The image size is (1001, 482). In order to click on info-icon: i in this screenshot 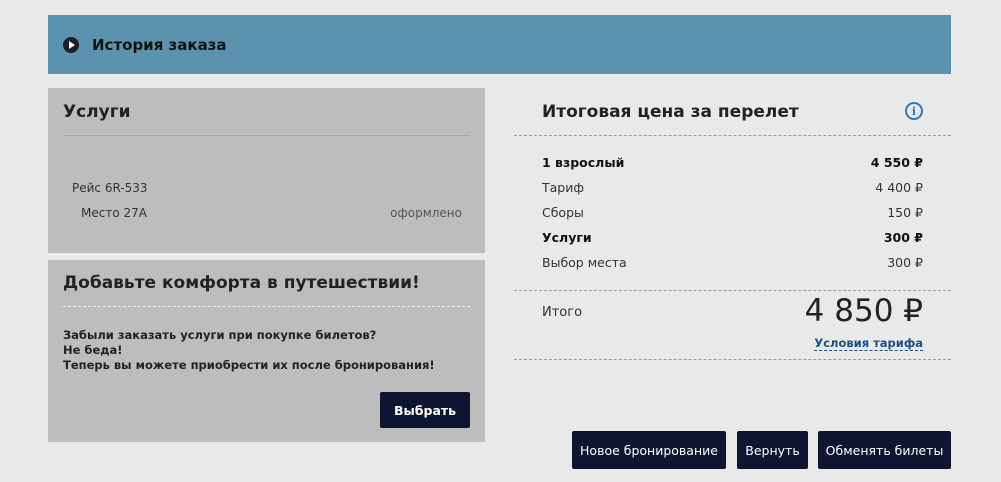, I will do `click(914, 111)`.